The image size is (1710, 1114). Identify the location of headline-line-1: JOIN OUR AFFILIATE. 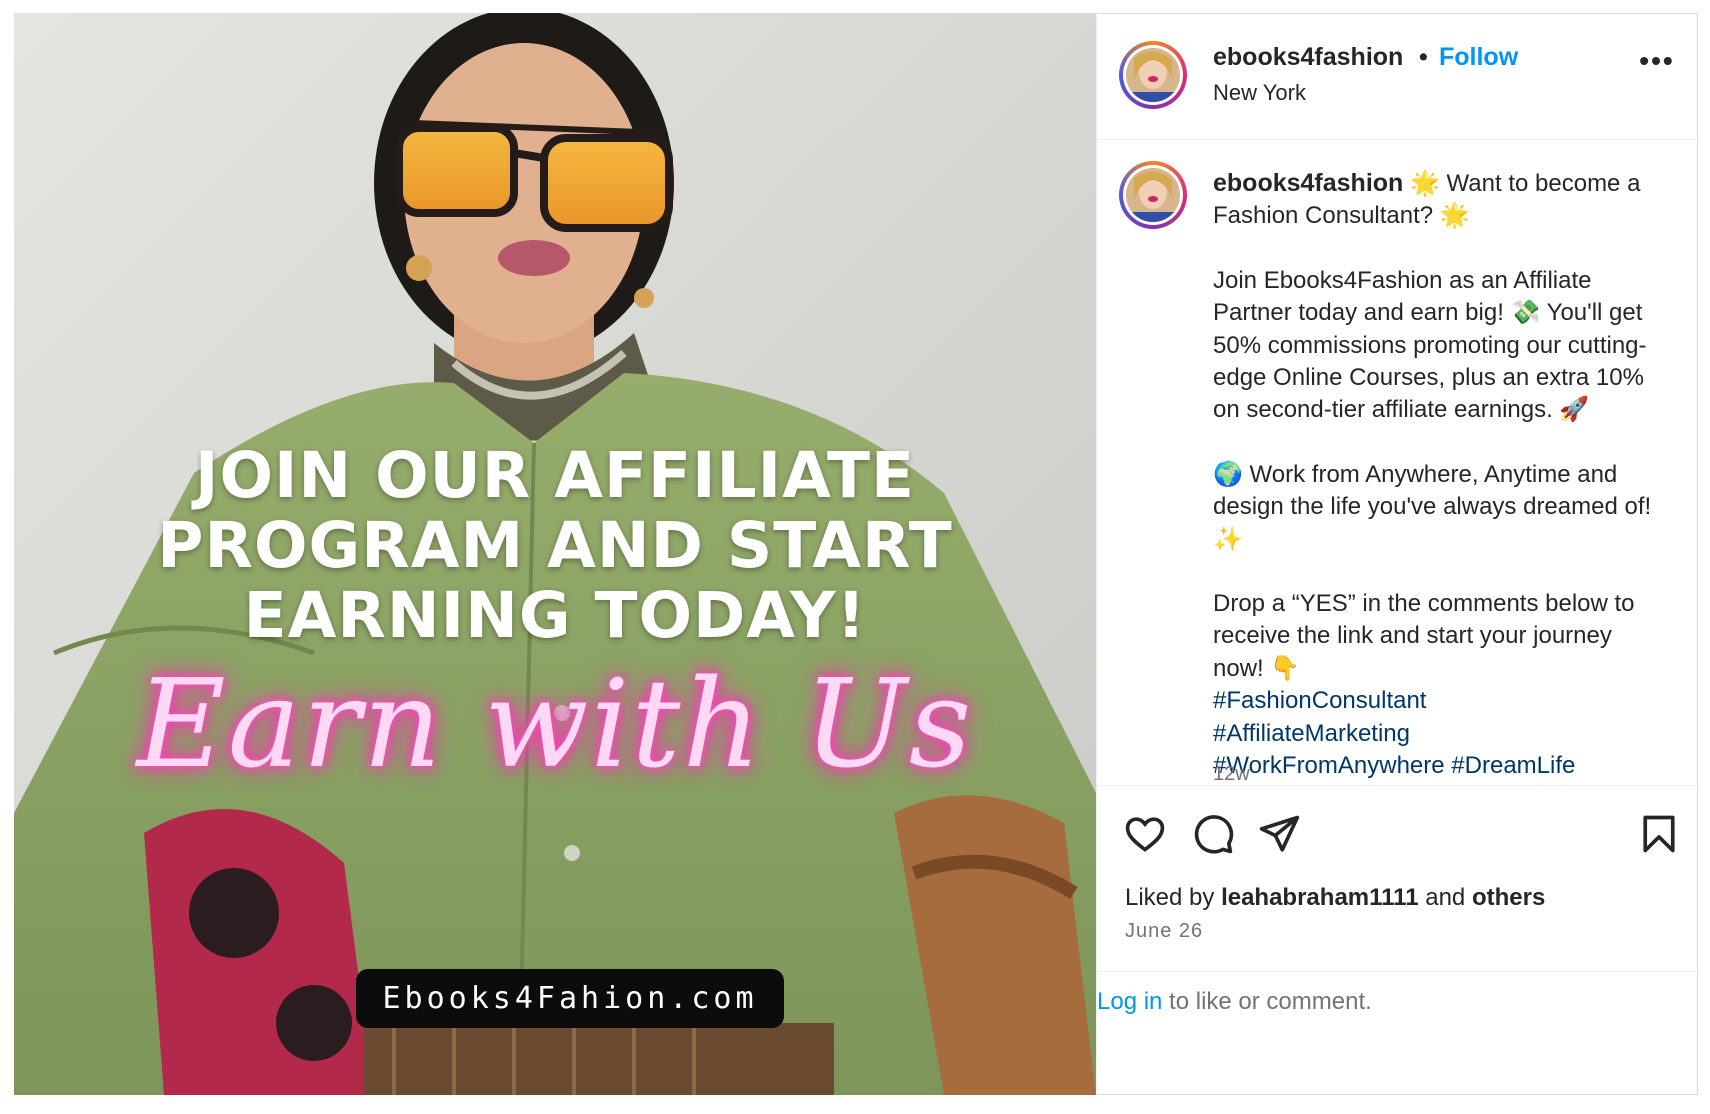
(555, 475).